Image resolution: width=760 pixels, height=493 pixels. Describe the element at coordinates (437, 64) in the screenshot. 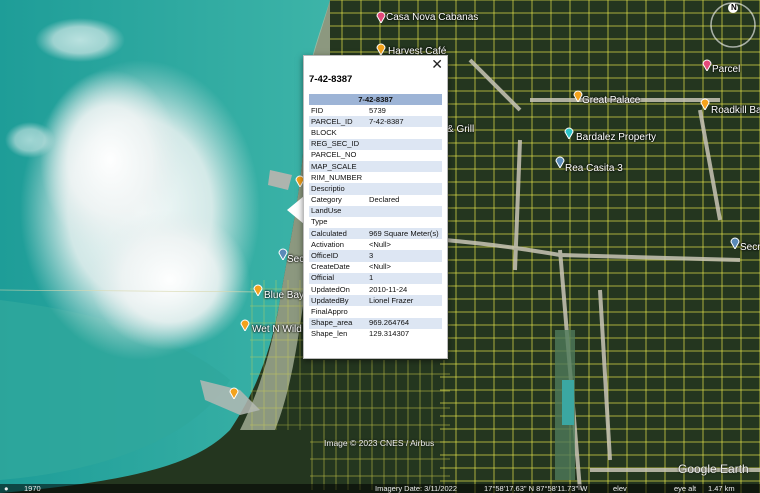

I see `close-icon: ✕` at that location.